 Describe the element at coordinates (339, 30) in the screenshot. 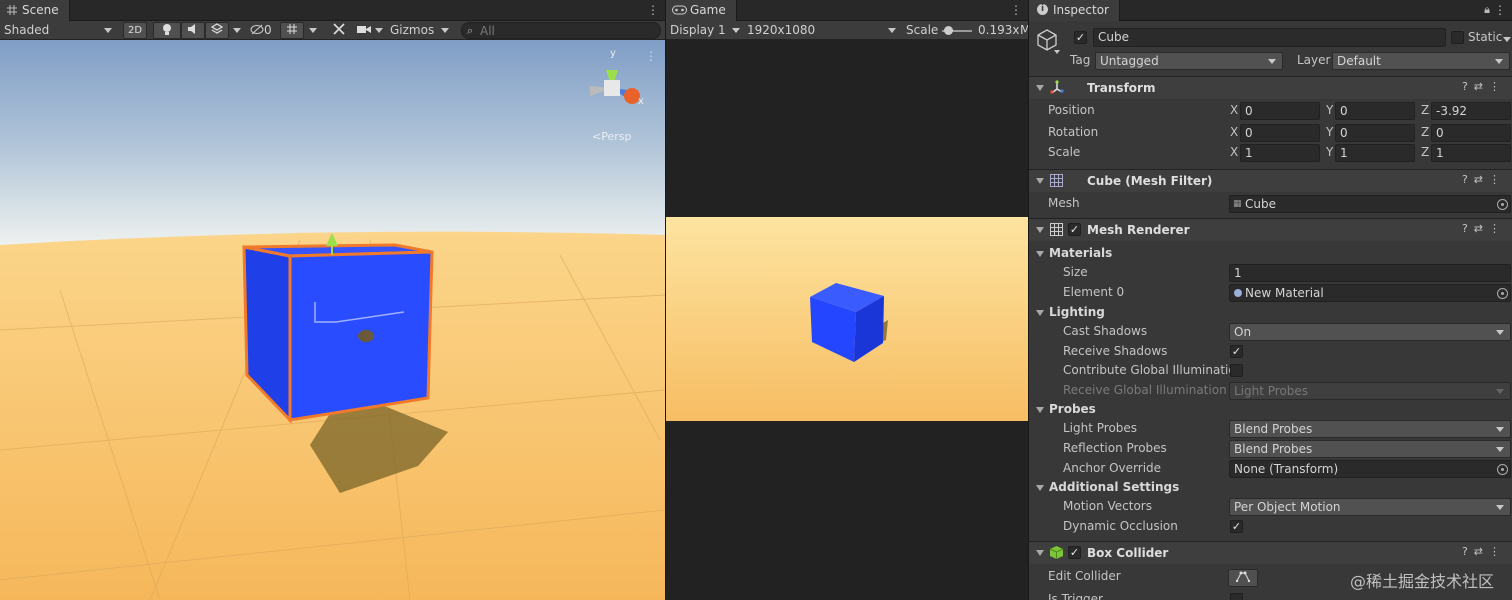

I see `tools-toggle` at that location.